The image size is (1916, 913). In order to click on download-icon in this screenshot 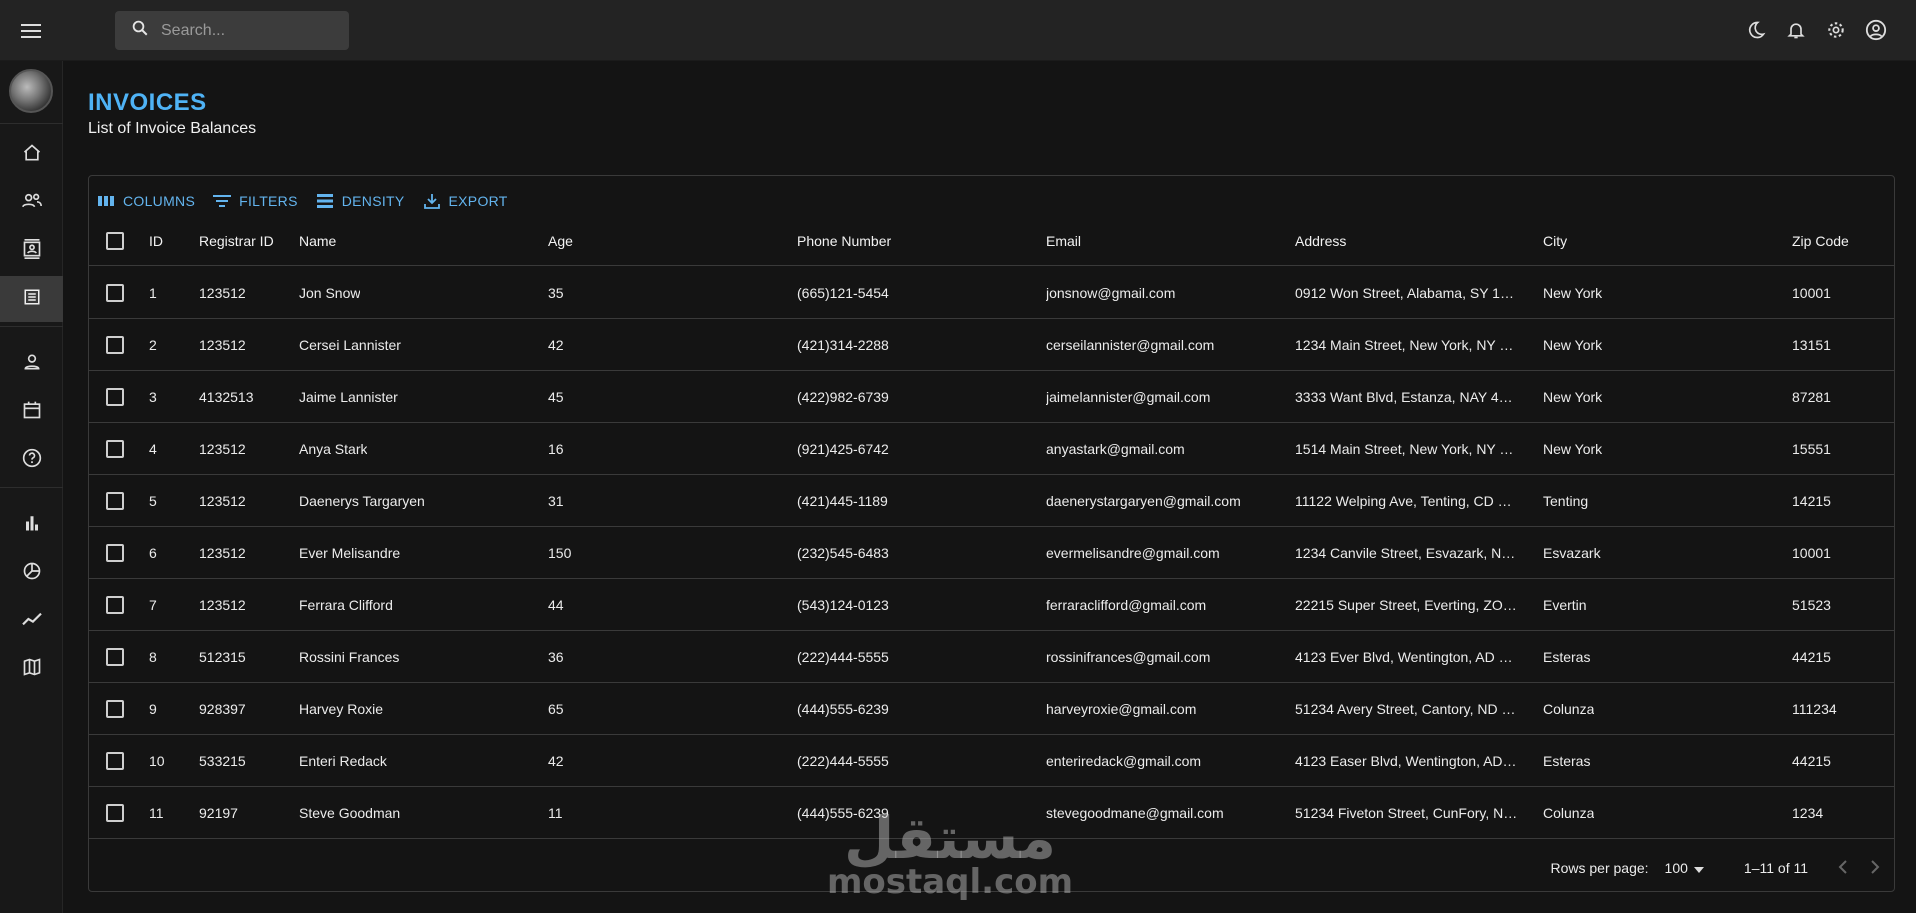, I will do `click(432, 201)`.